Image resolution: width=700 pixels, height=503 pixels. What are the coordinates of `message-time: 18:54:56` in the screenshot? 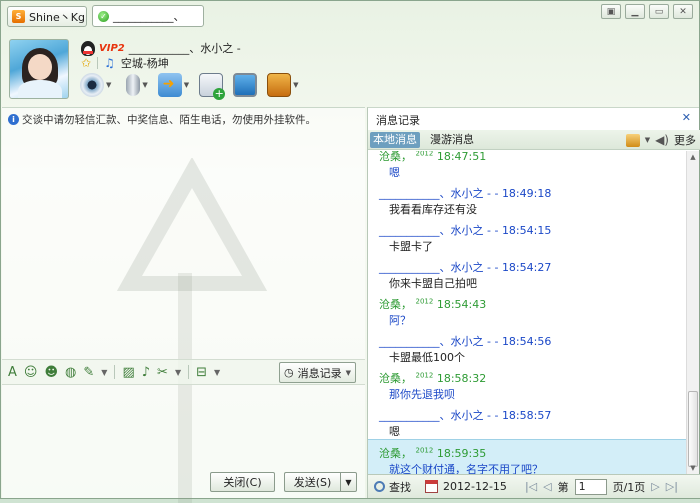 It's located at (526, 341).